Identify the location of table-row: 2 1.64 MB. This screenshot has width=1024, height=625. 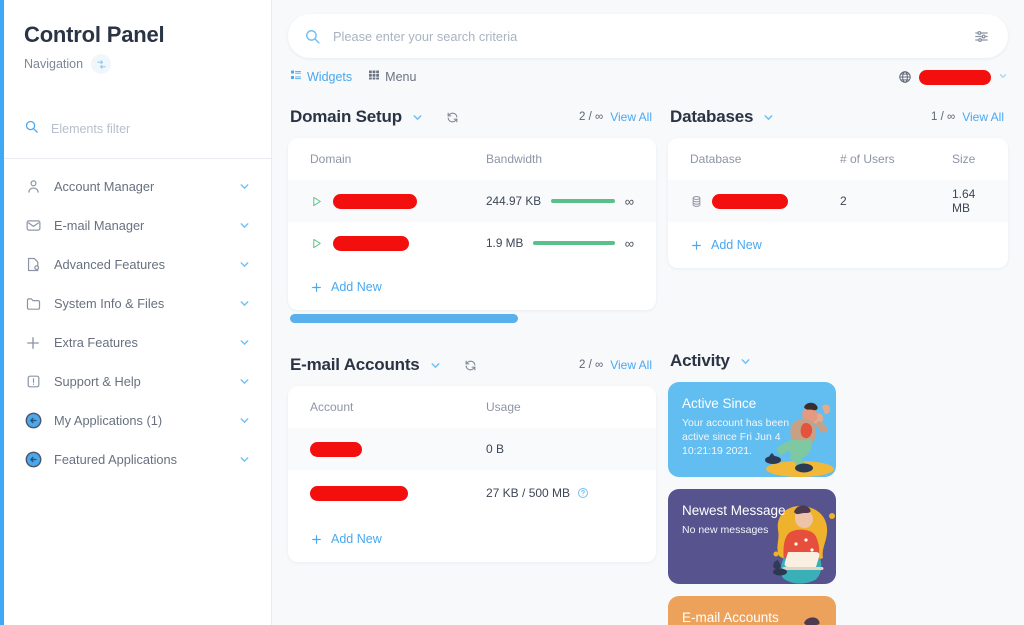
(838, 201).